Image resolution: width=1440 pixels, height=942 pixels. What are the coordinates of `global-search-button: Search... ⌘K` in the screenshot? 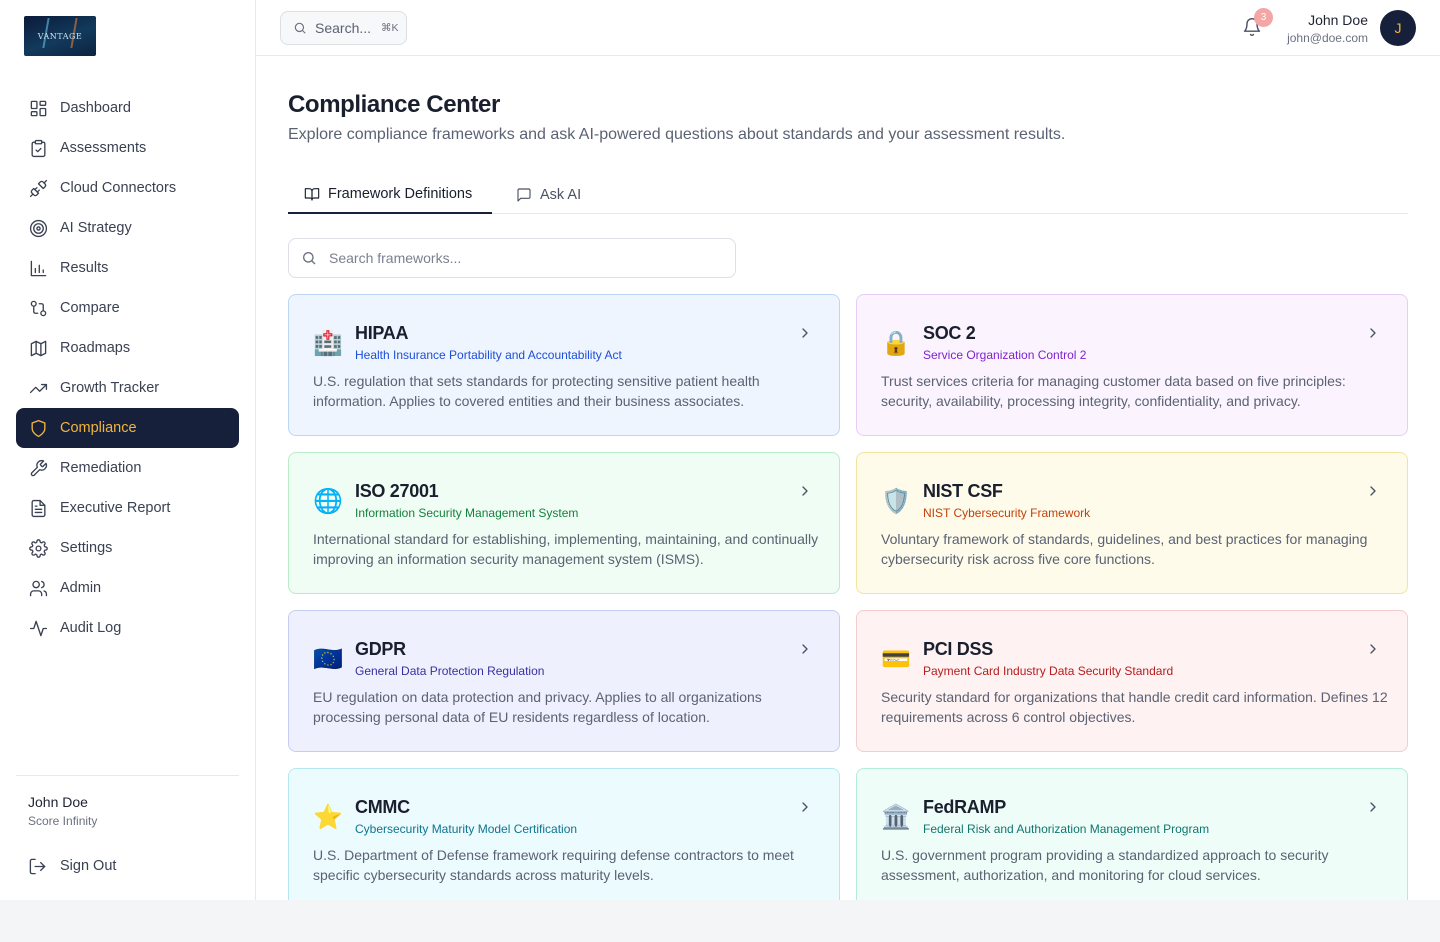 It's located at (343, 28).